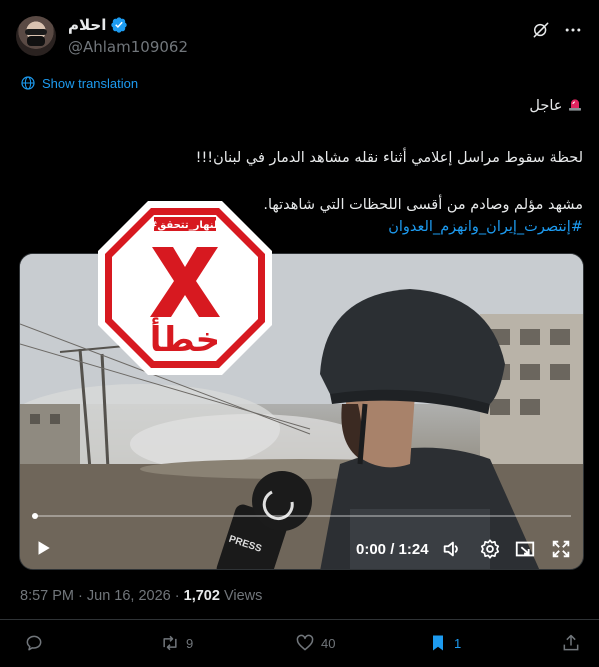 This screenshot has width=599, height=667. What do you see at coordinates (573, 30) in the screenshot?
I see `more-options-icon` at bounding box center [573, 30].